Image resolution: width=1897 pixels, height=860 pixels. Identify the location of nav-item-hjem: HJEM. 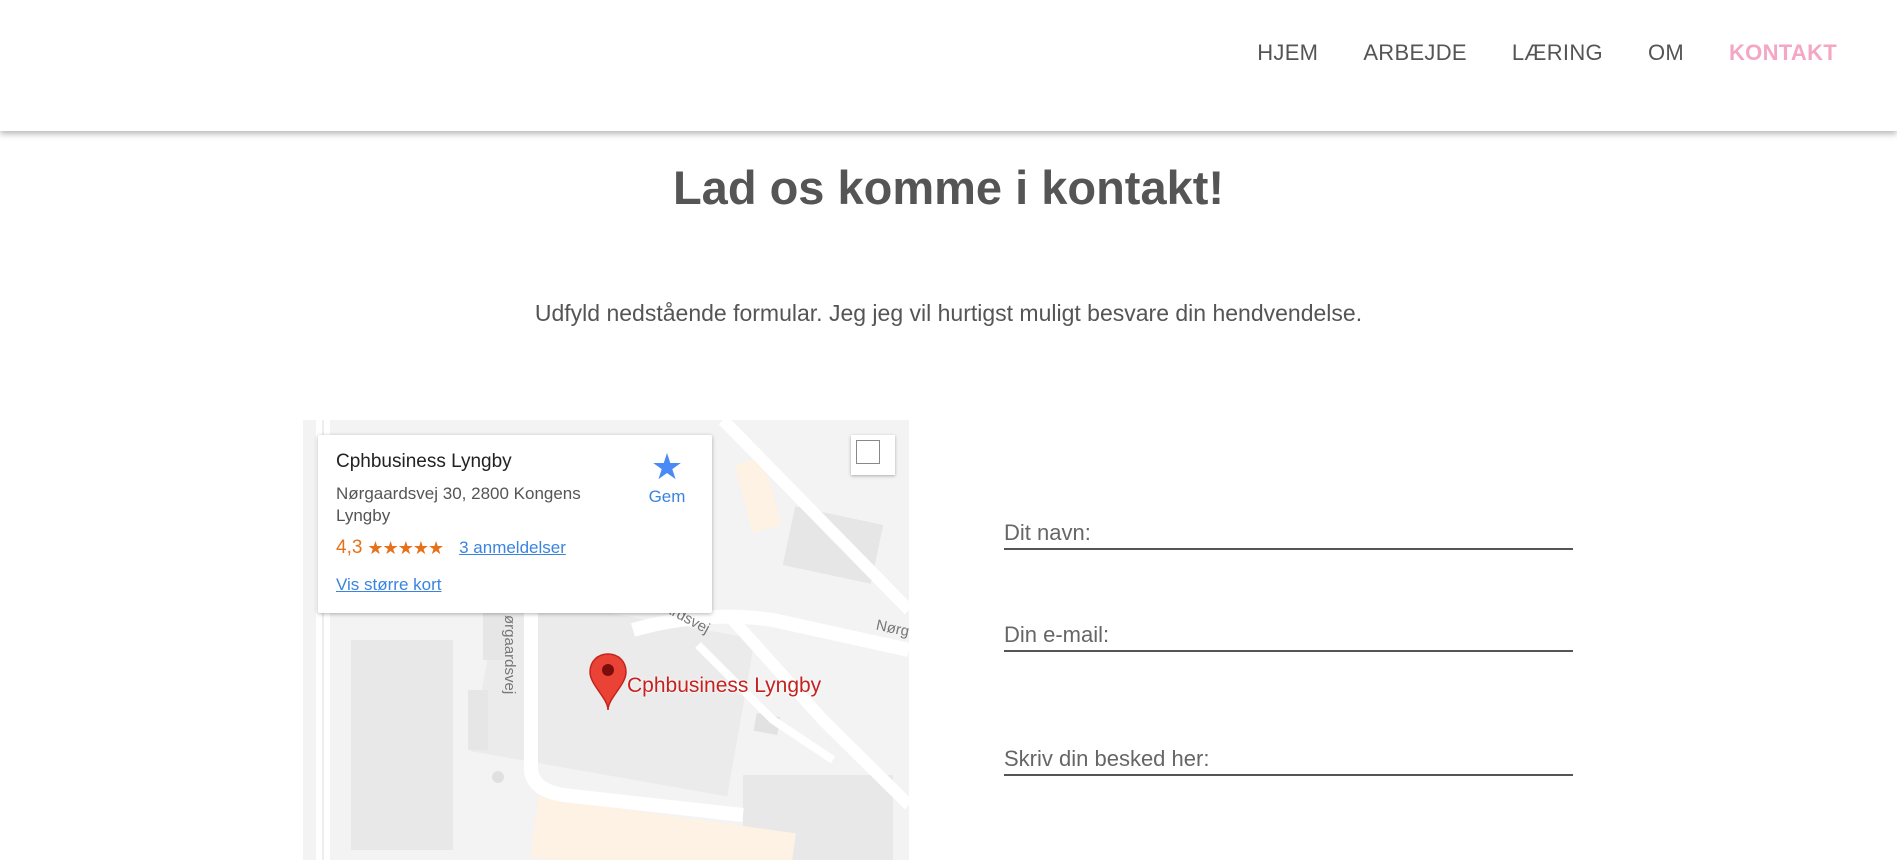
(1287, 53).